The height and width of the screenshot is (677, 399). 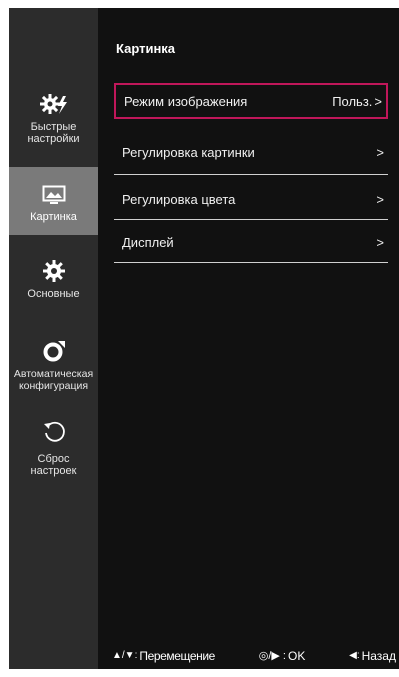 I want to click on footer-ok-label: OK, so click(x=296, y=655).